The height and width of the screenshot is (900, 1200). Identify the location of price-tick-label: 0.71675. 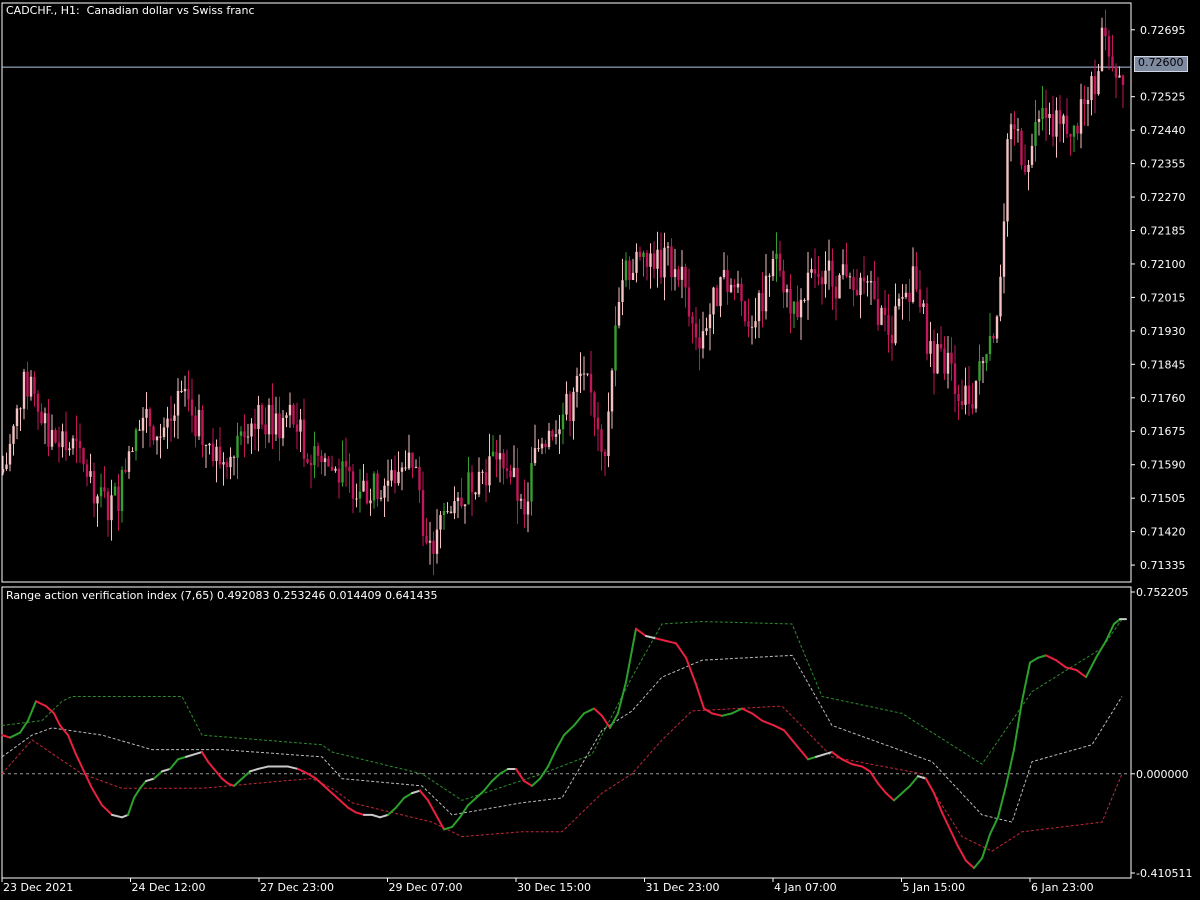
(1163, 431).